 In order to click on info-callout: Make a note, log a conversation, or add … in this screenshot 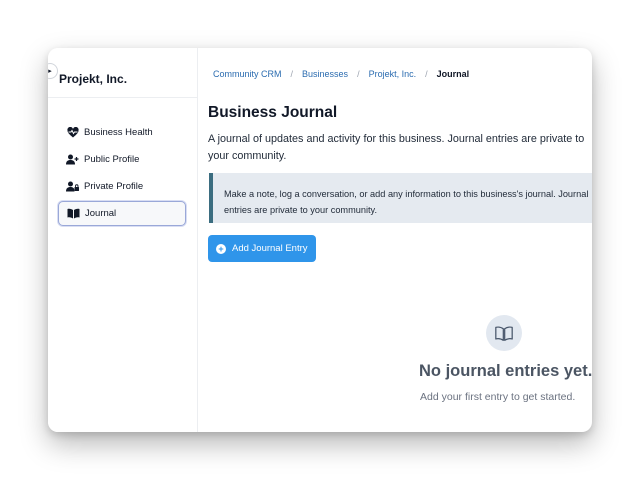, I will do `click(400, 198)`.